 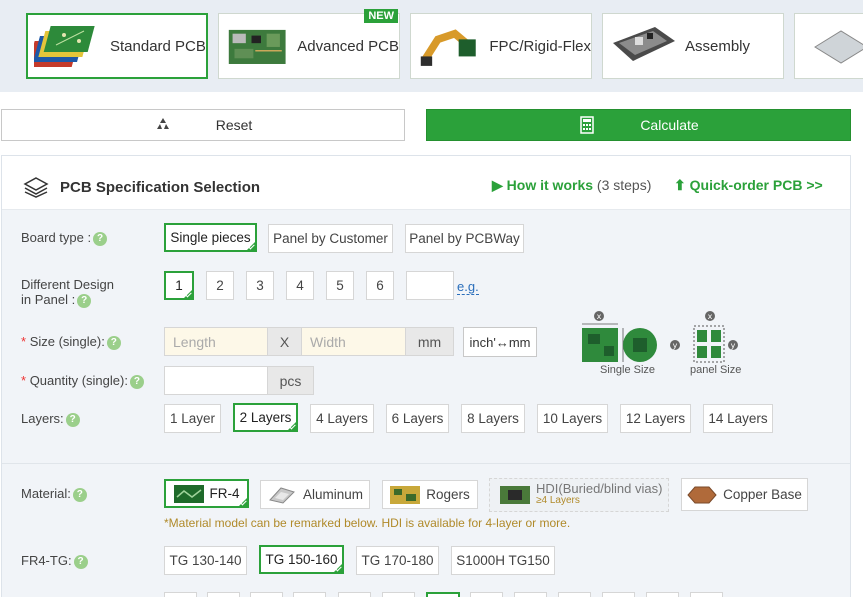 I want to click on tg-s1000h: S1000H TG150, so click(x=503, y=560).